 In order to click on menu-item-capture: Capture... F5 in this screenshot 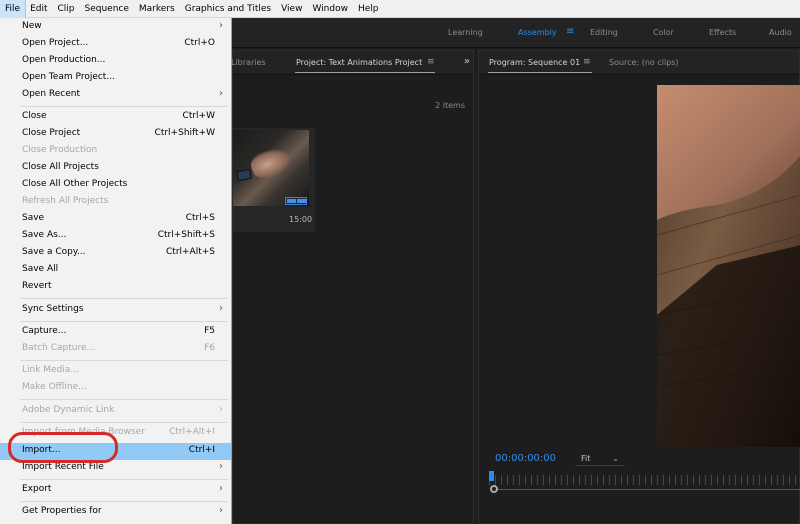, I will do `click(115, 332)`.